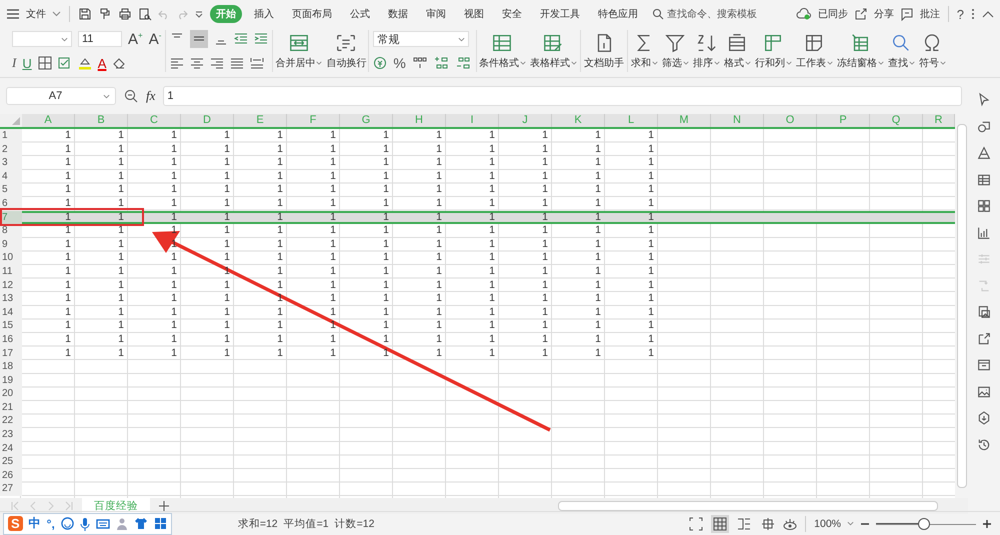 This screenshot has width=1000, height=535. I want to click on row-header: 9, so click(11, 245).